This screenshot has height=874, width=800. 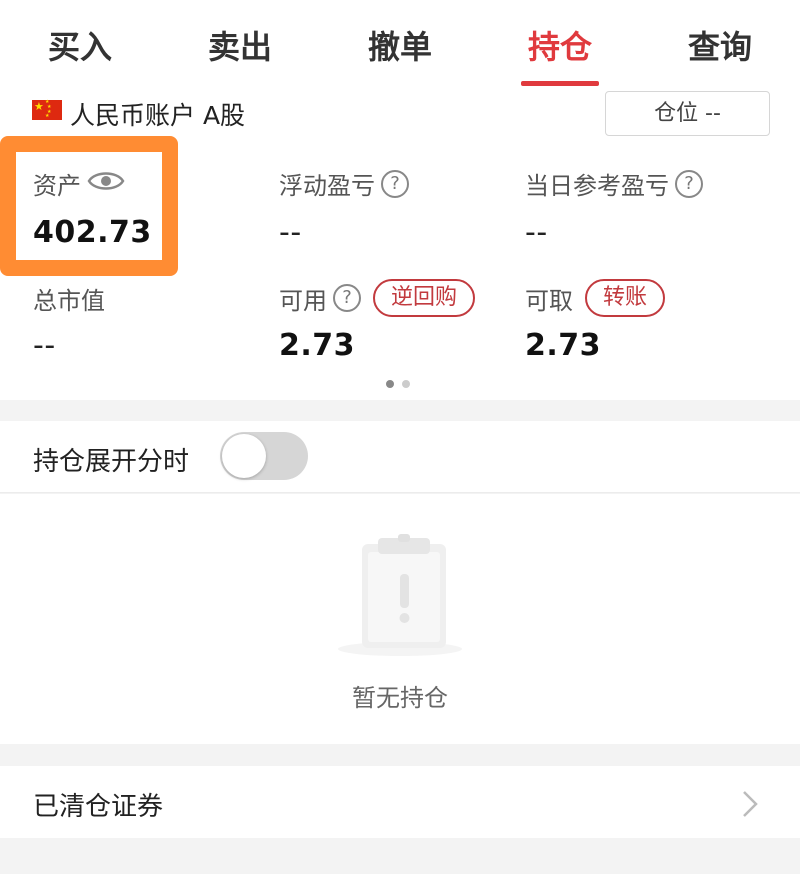 I want to click on daily-pl-label: 当日参考盈亏, so click(x=597, y=186).